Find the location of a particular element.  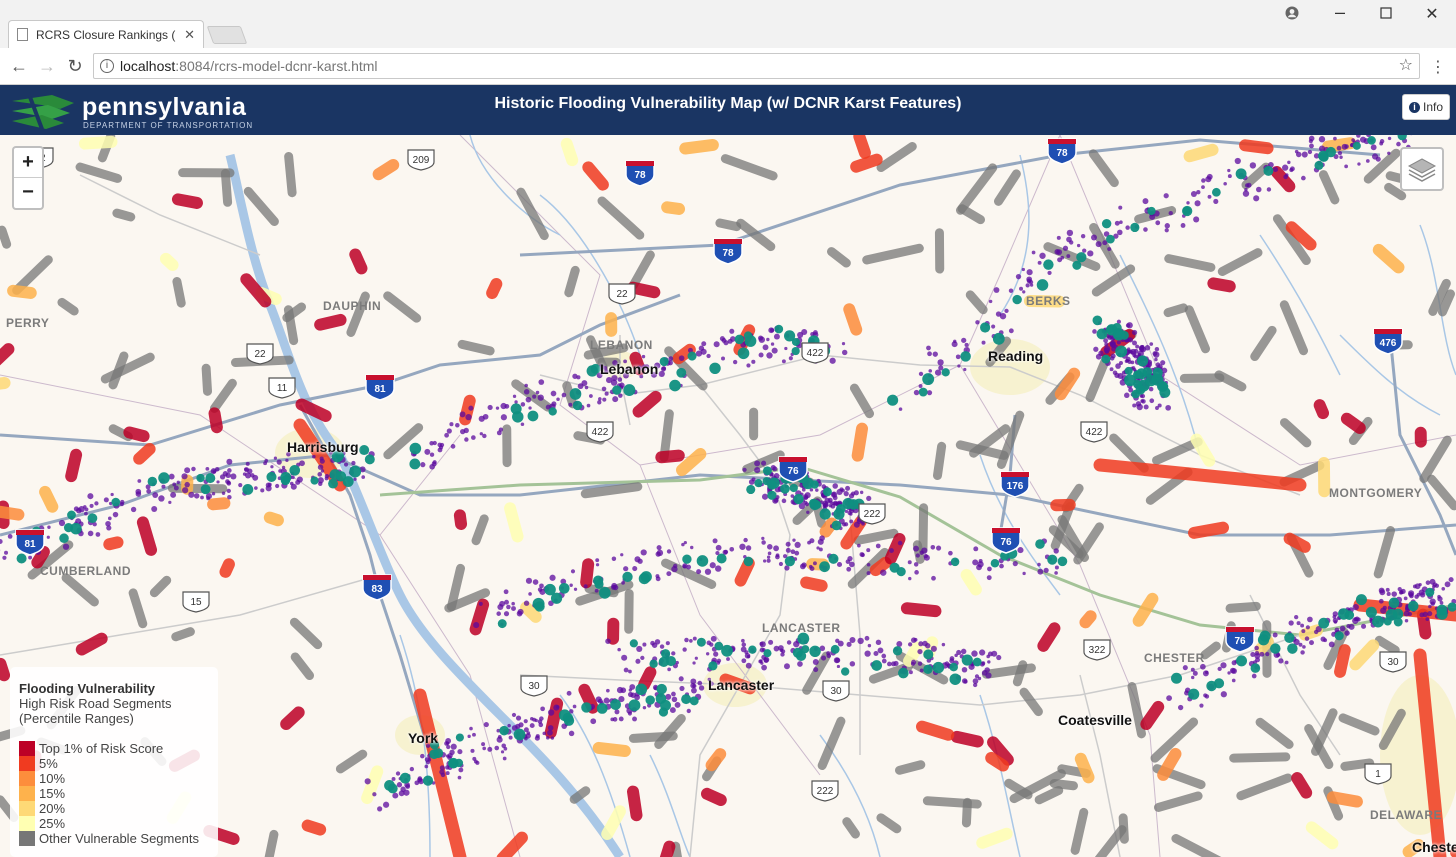

browser-tab: RCRS Closure Rankings ( ✕ is located at coordinates (106, 34).